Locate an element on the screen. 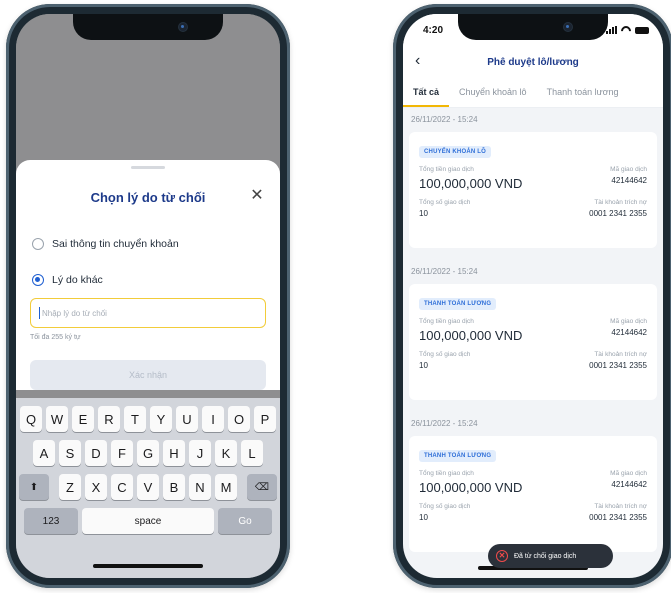  key-w: W is located at coordinates (57, 419).